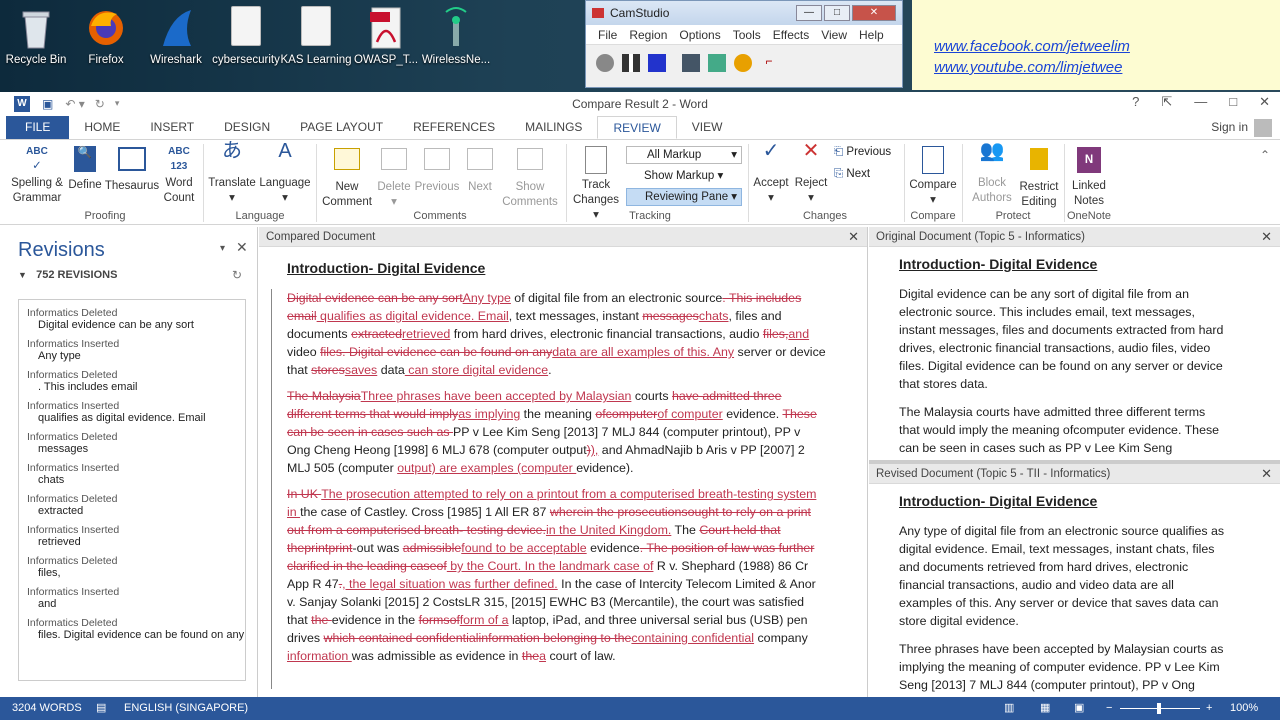 The height and width of the screenshot is (720, 1280). What do you see at coordinates (132, 598) in the screenshot?
I see `list-item: Informatics Inserted and` at bounding box center [132, 598].